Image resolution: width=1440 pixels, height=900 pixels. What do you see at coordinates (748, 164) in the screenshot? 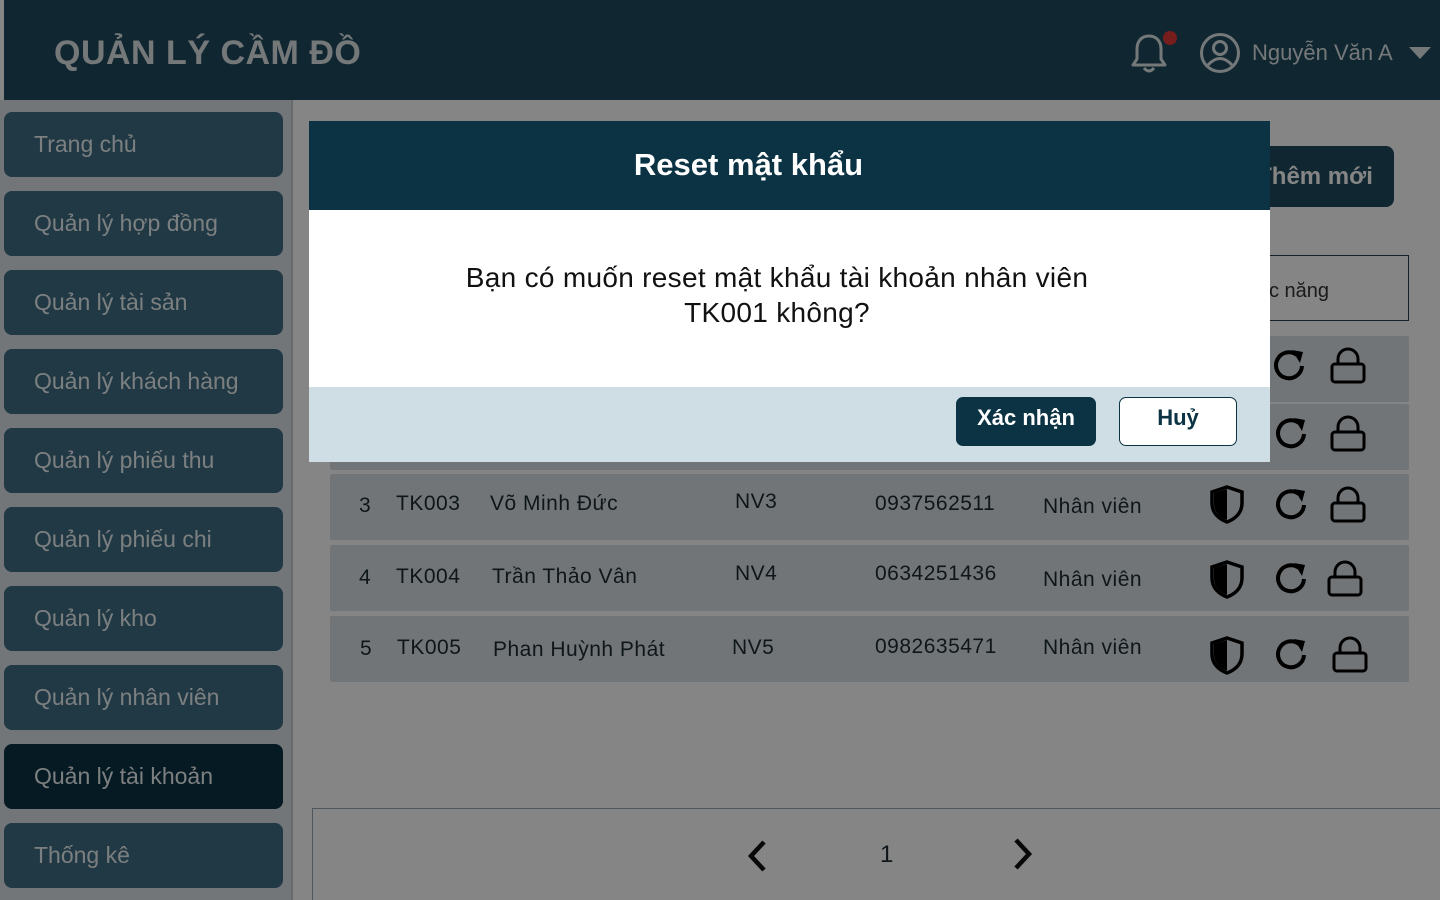
I see `dialog-title: Reset mật khẩu` at bounding box center [748, 164].